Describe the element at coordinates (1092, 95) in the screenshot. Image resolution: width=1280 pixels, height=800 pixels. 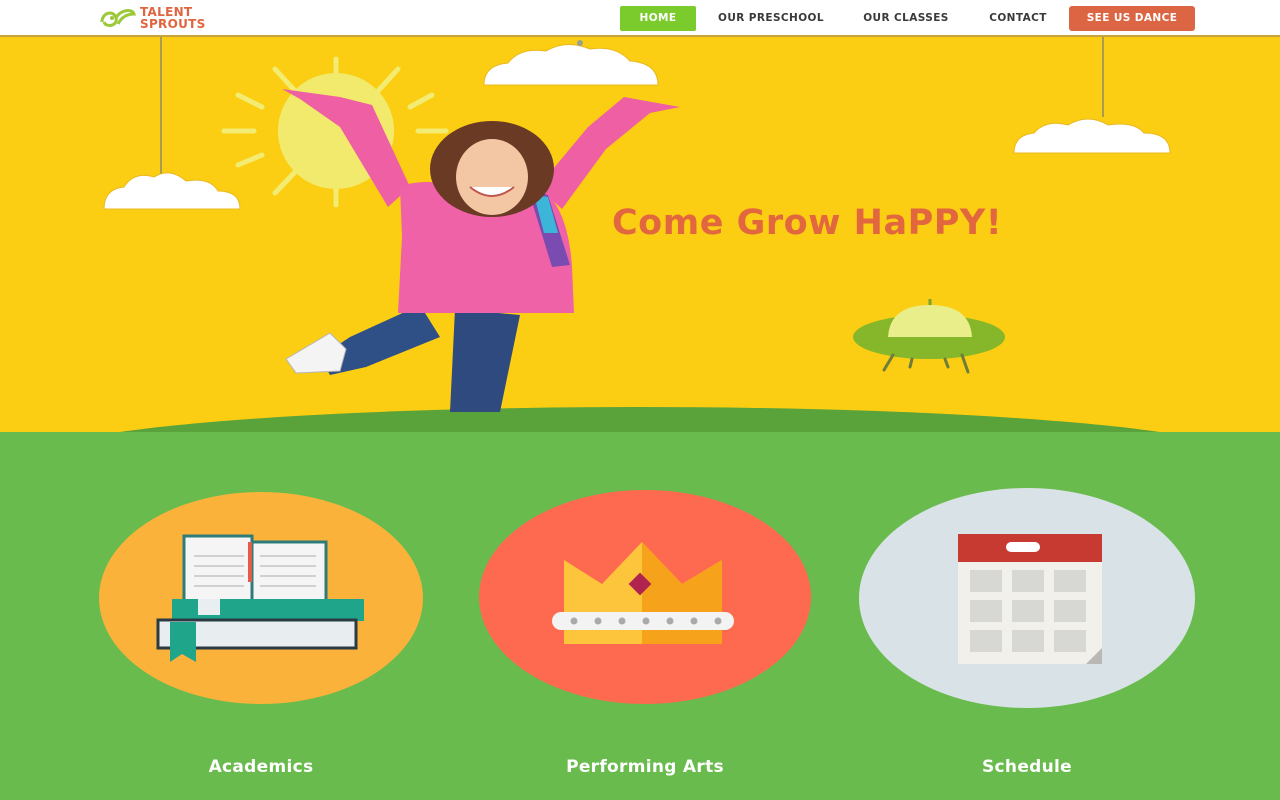
I see `cloud-right-icon` at that location.